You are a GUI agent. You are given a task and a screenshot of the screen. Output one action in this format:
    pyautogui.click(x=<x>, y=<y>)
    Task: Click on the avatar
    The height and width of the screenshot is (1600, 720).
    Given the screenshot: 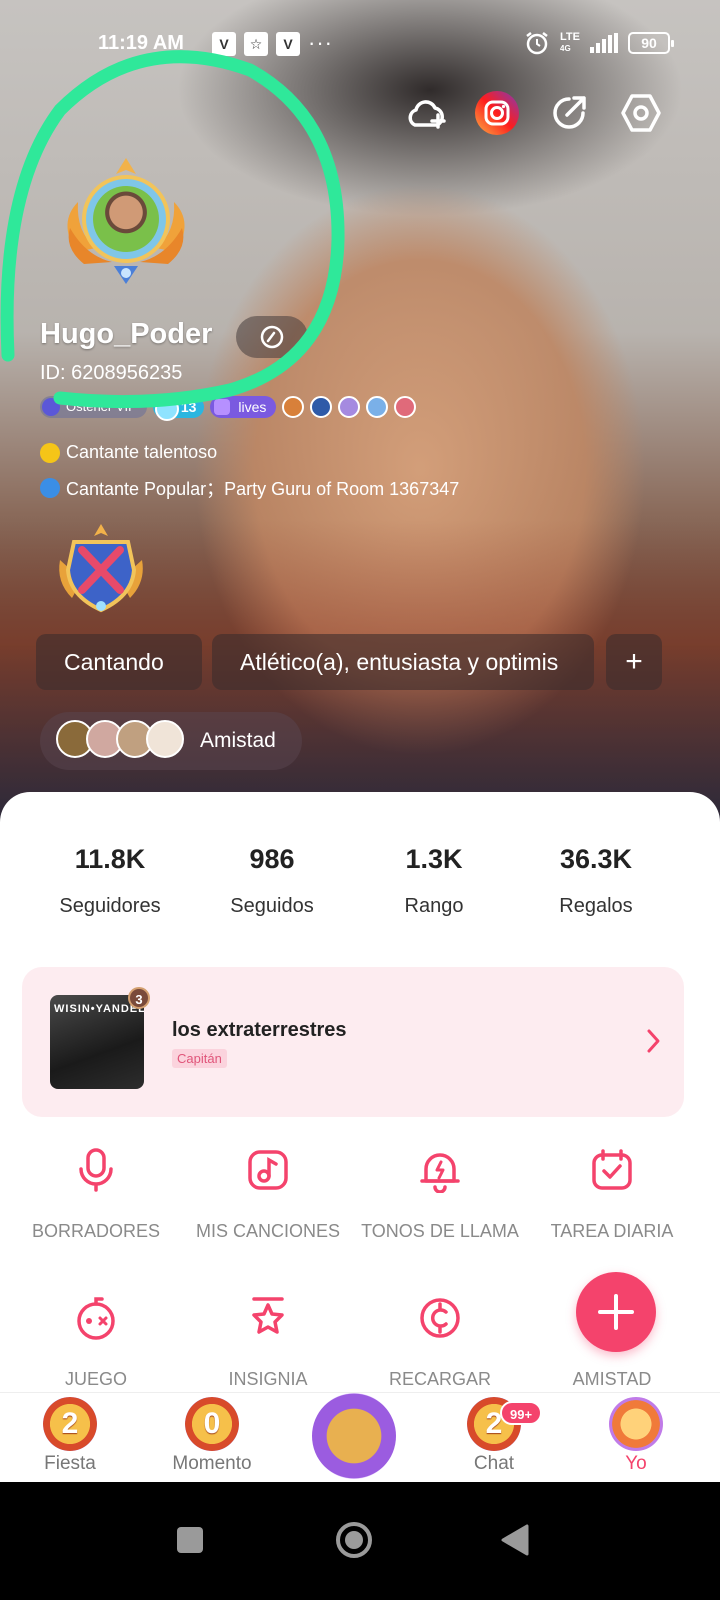 What is the action you would take?
    pyautogui.click(x=126, y=219)
    